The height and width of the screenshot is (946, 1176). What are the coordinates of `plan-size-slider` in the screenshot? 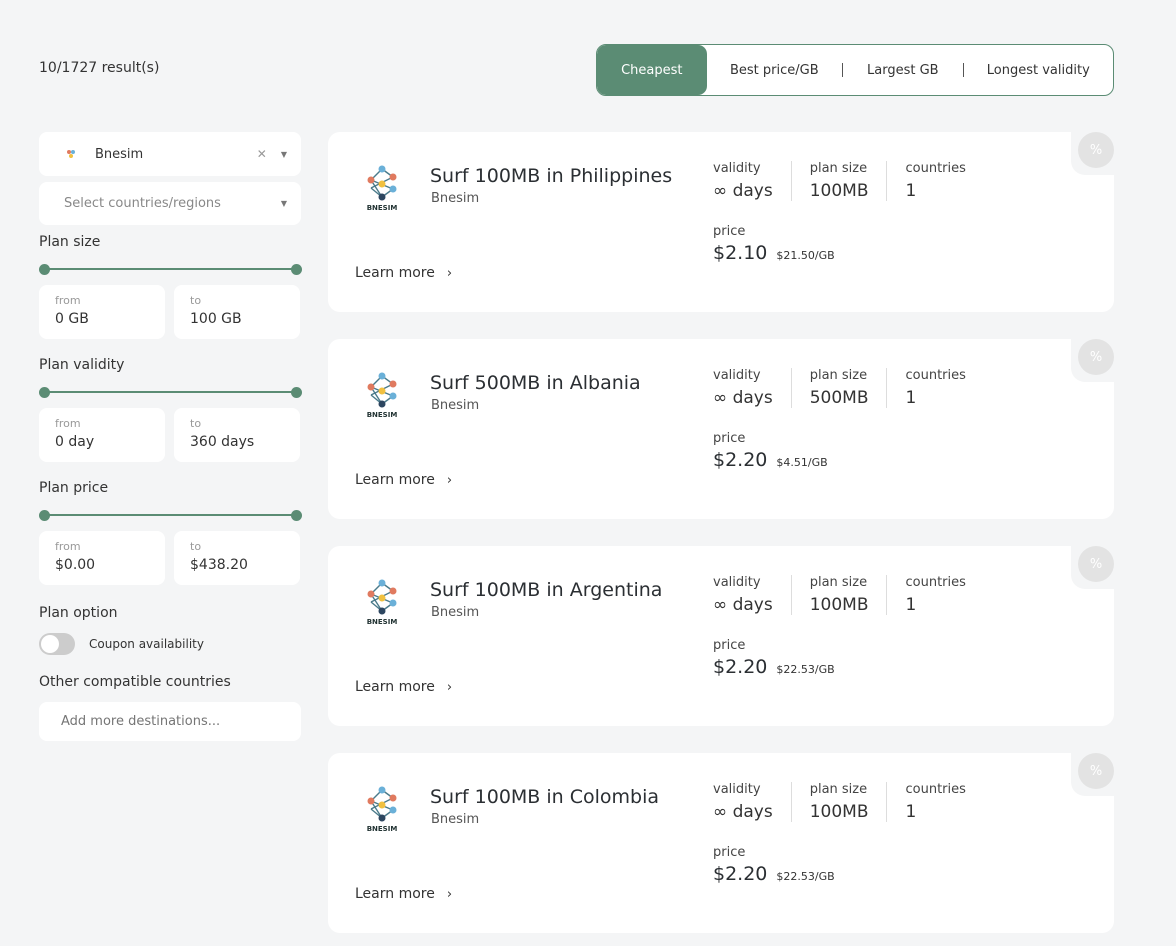 It's located at (170, 269).